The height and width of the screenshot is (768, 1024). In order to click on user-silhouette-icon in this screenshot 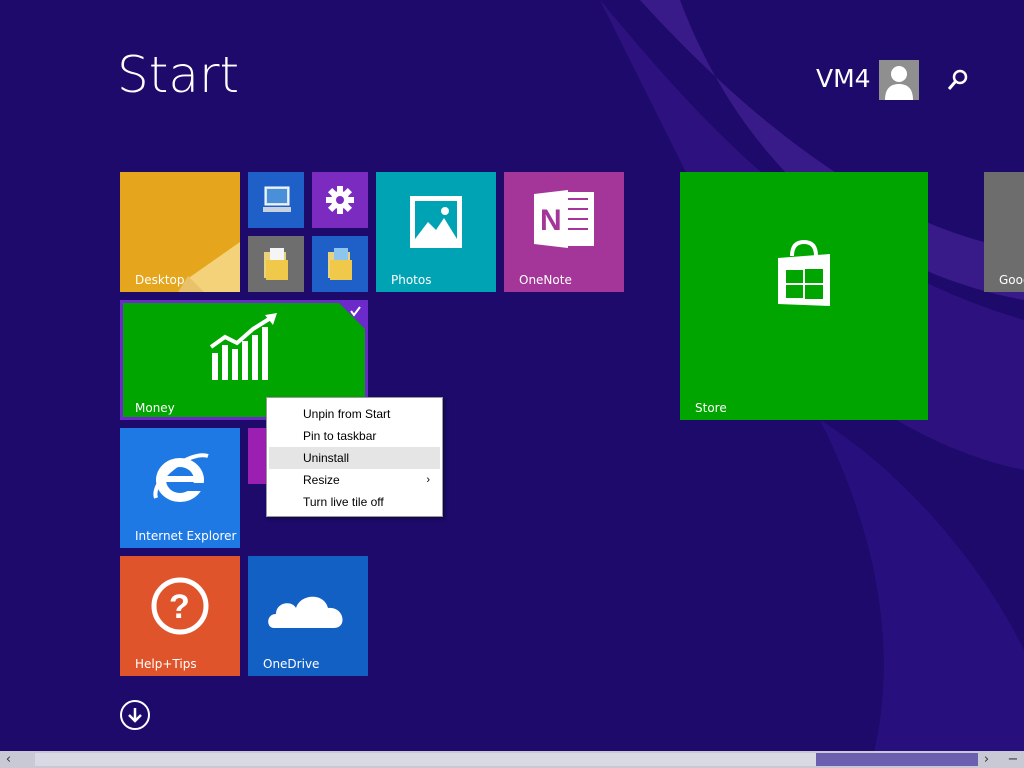, I will do `click(899, 83)`.